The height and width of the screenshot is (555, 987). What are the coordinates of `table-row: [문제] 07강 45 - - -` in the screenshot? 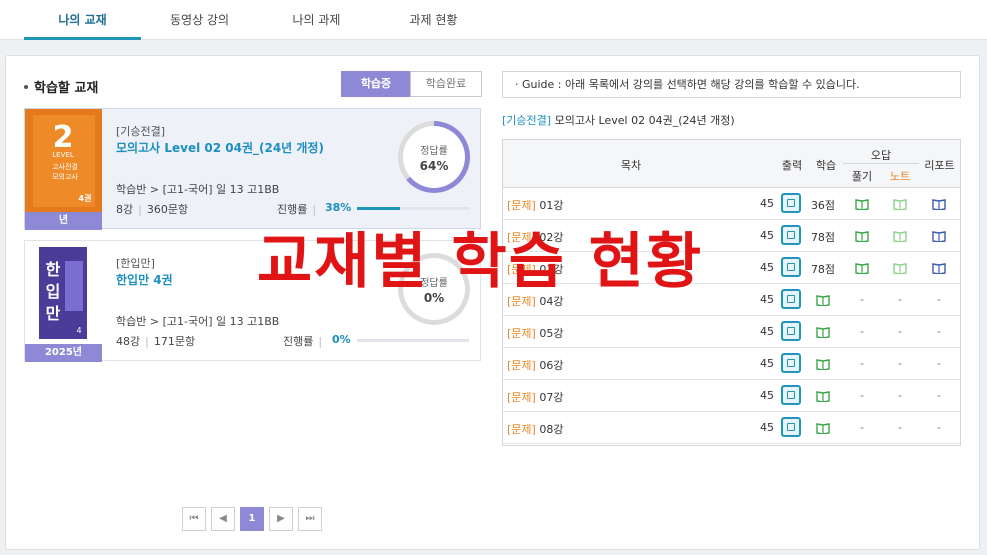 It's located at (731, 396).